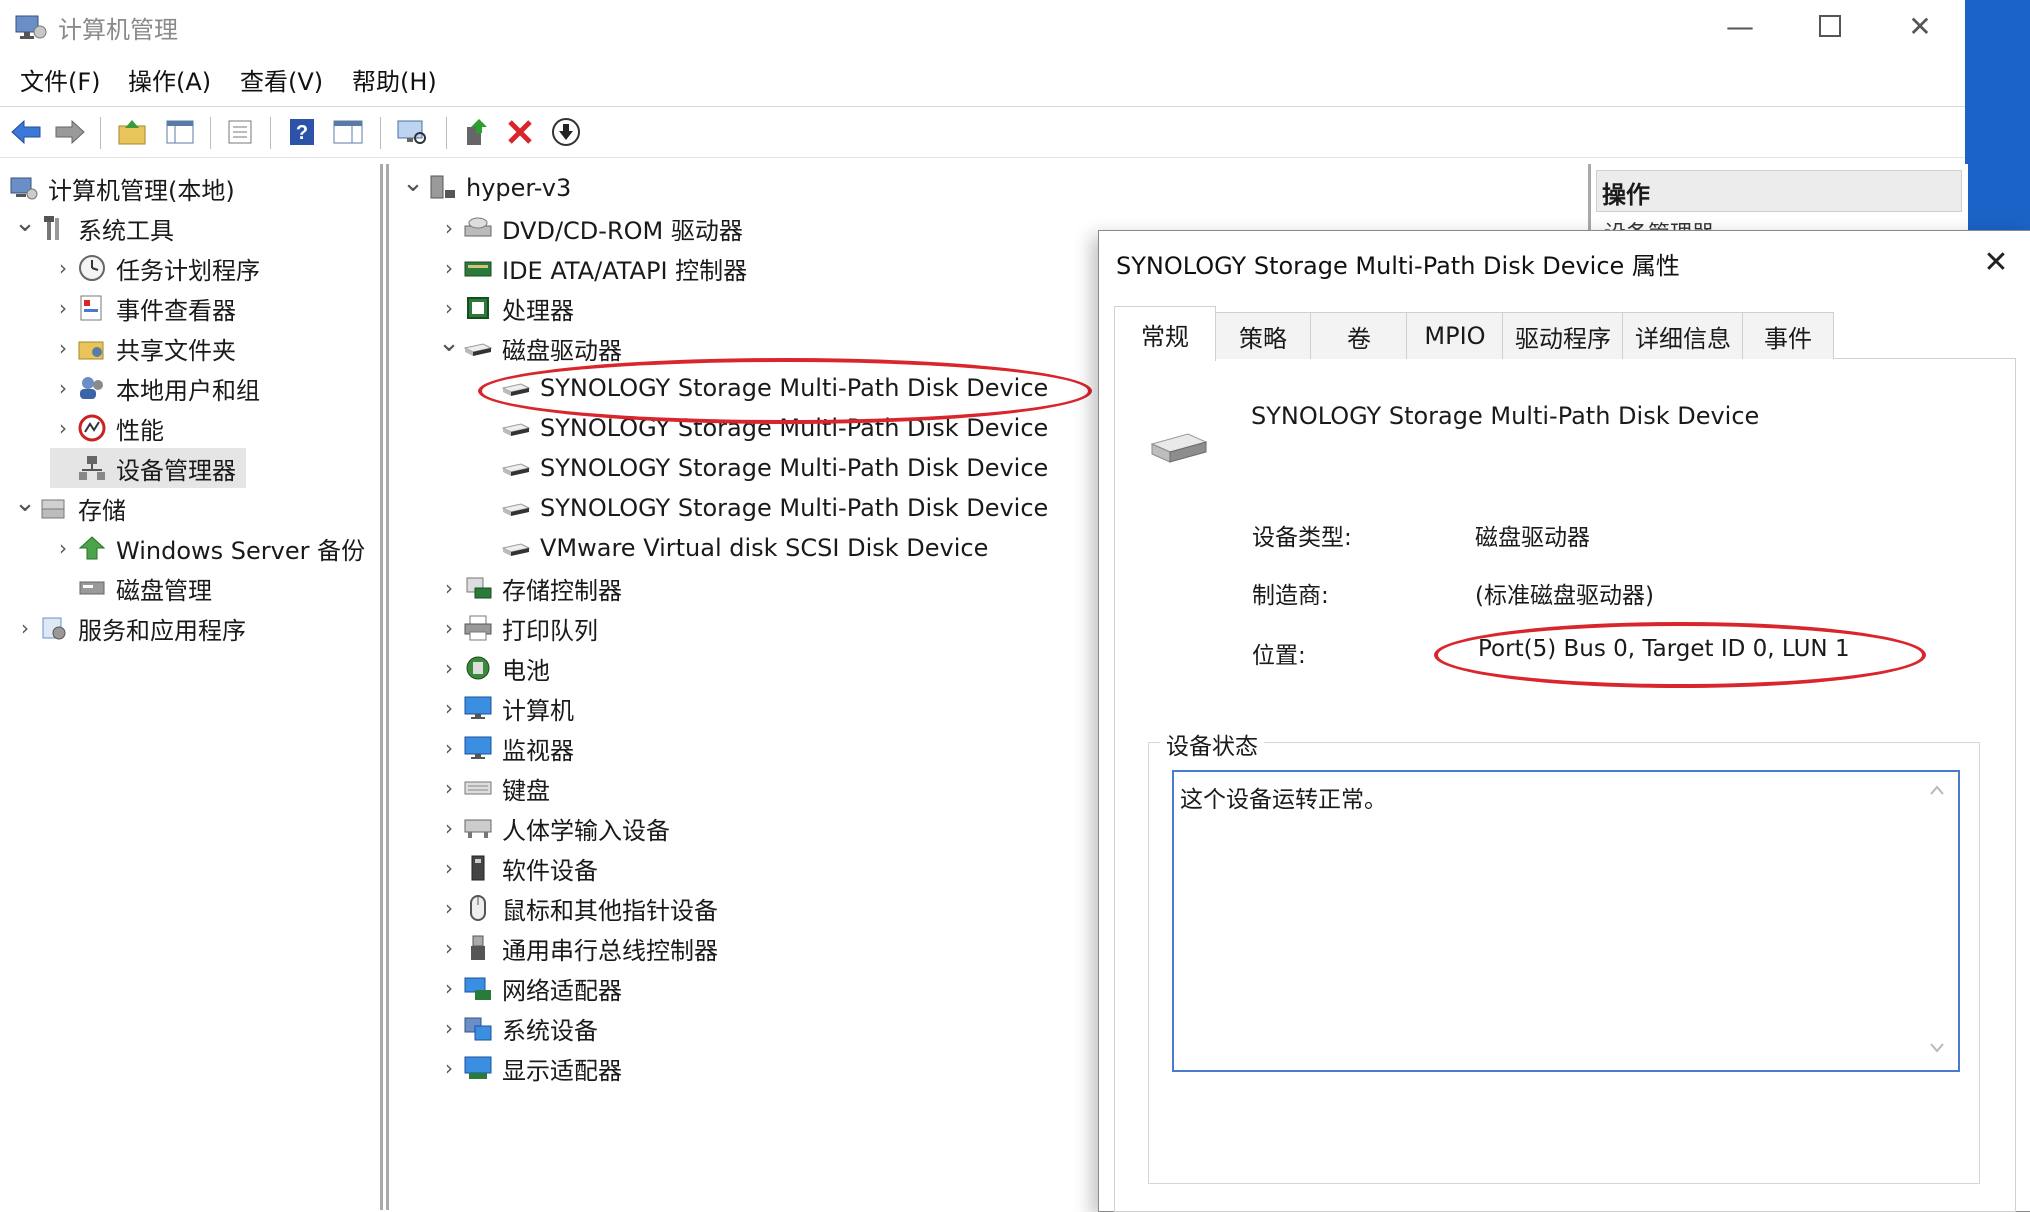 The image size is (2030, 1212). Describe the element at coordinates (155, 388) in the screenshot. I see `nav-tree-item-5: › 本地用户和组` at that location.